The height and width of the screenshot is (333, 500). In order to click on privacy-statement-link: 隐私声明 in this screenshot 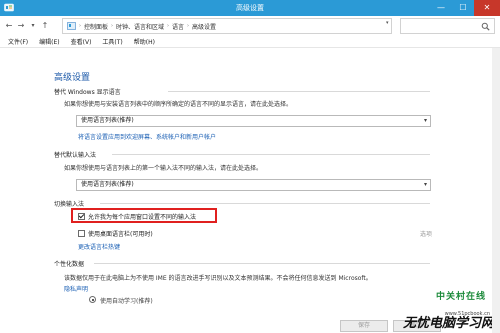, I will do `click(76, 288)`.